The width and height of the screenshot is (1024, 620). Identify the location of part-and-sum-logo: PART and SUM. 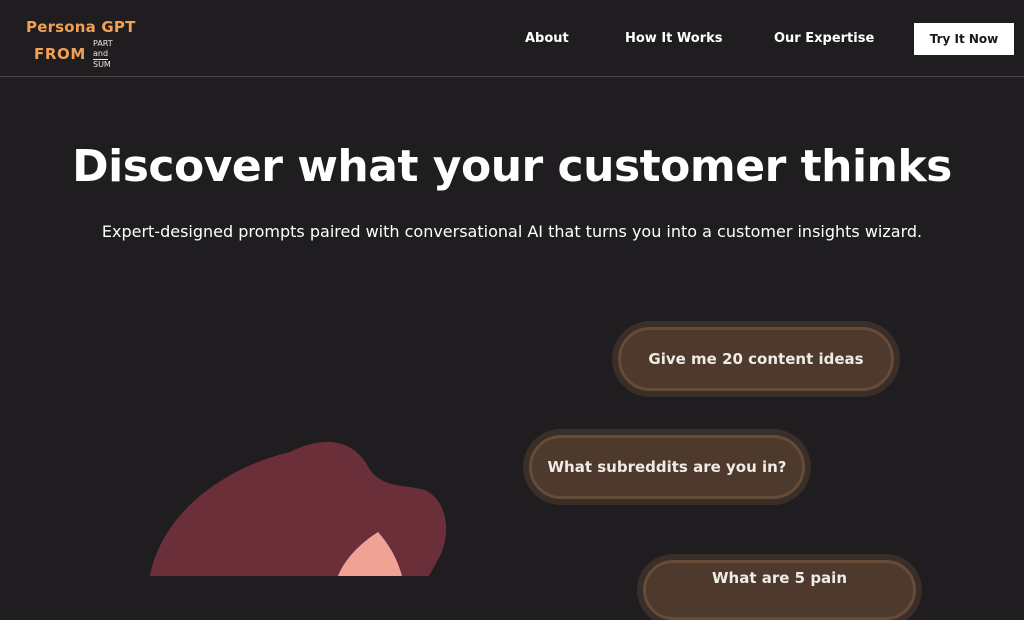
(108, 54).